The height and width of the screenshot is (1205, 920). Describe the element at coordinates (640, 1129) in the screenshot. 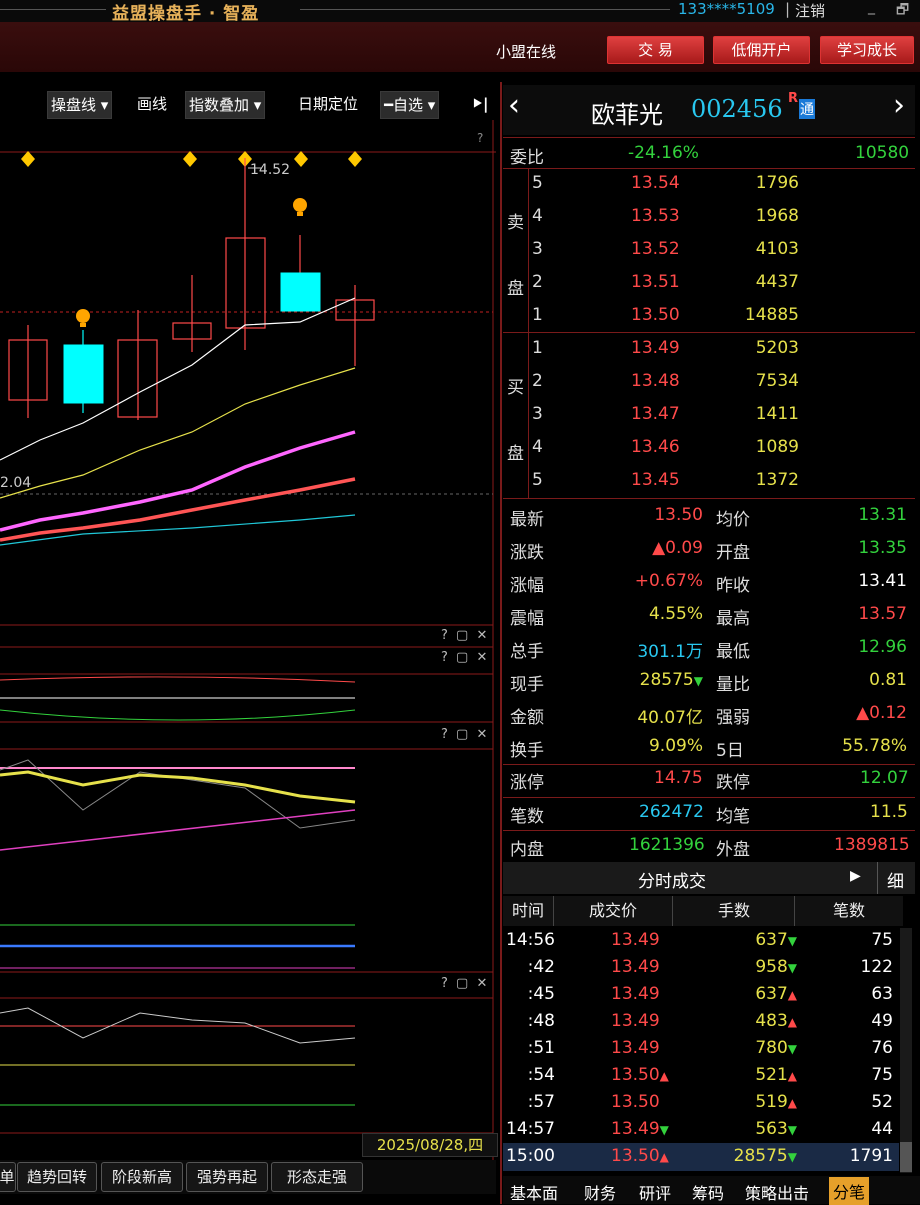

I see `tick-price: 13.49▼` at that location.